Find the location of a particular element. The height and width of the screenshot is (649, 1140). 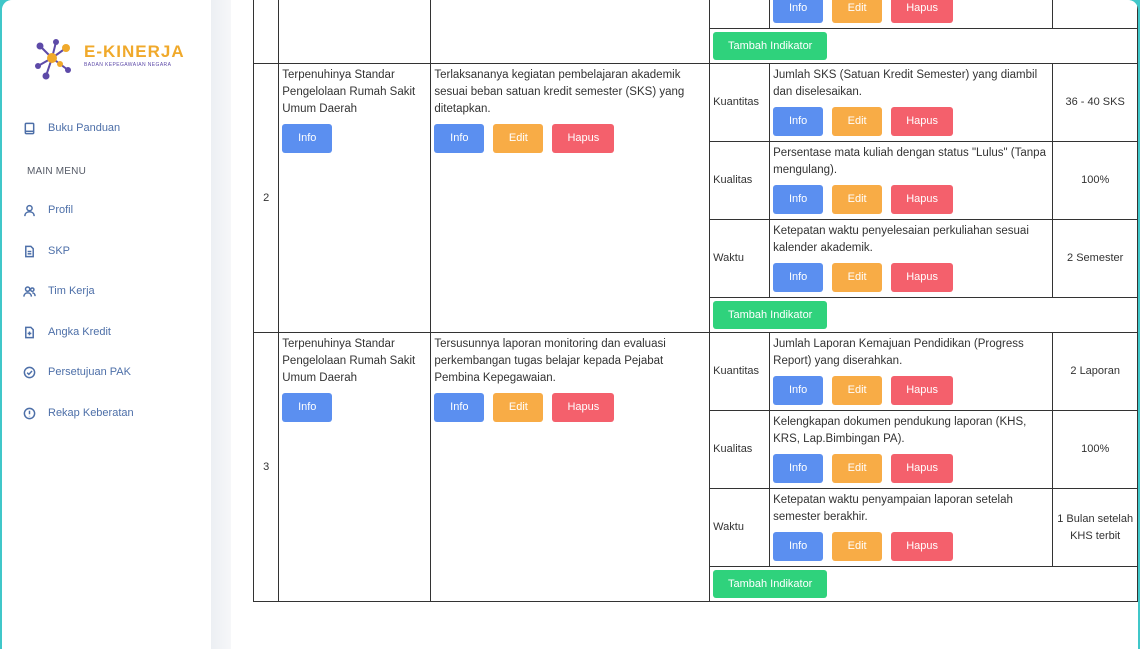

sidebar-item-label: Persetujuan PAK is located at coordinates (89, 372).